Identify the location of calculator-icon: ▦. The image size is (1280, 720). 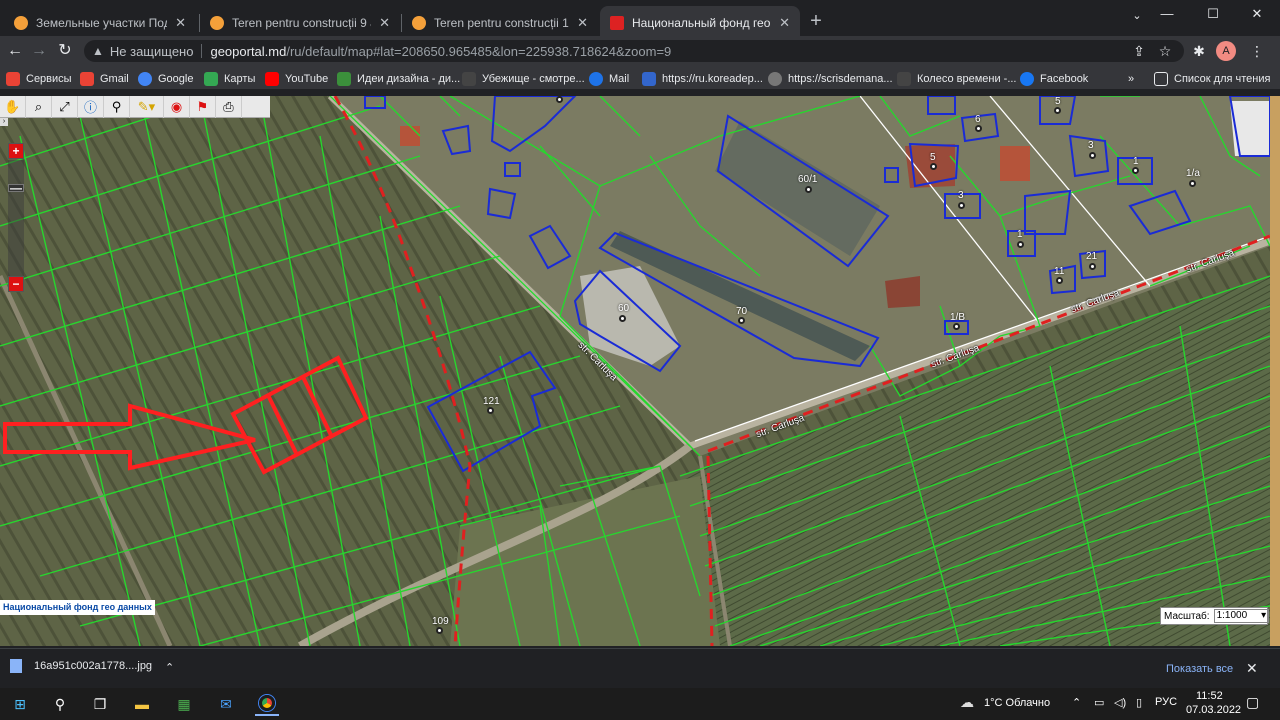
(184, 704).